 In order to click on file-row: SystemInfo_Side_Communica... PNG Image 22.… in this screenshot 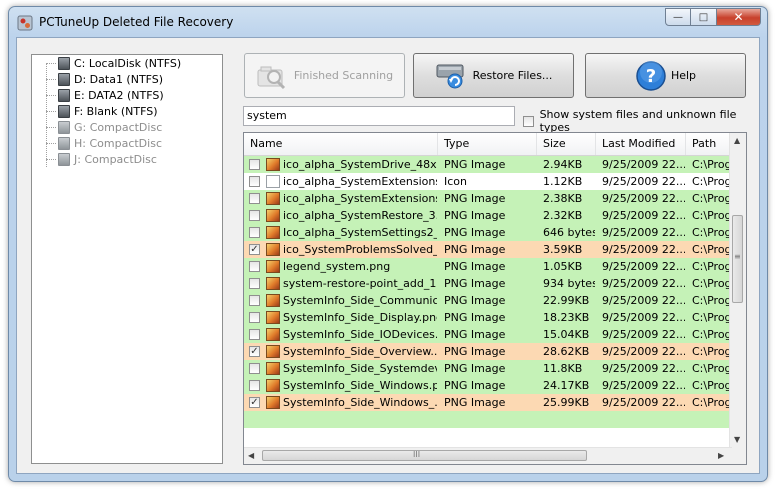, I will do `click(488, 300)`.